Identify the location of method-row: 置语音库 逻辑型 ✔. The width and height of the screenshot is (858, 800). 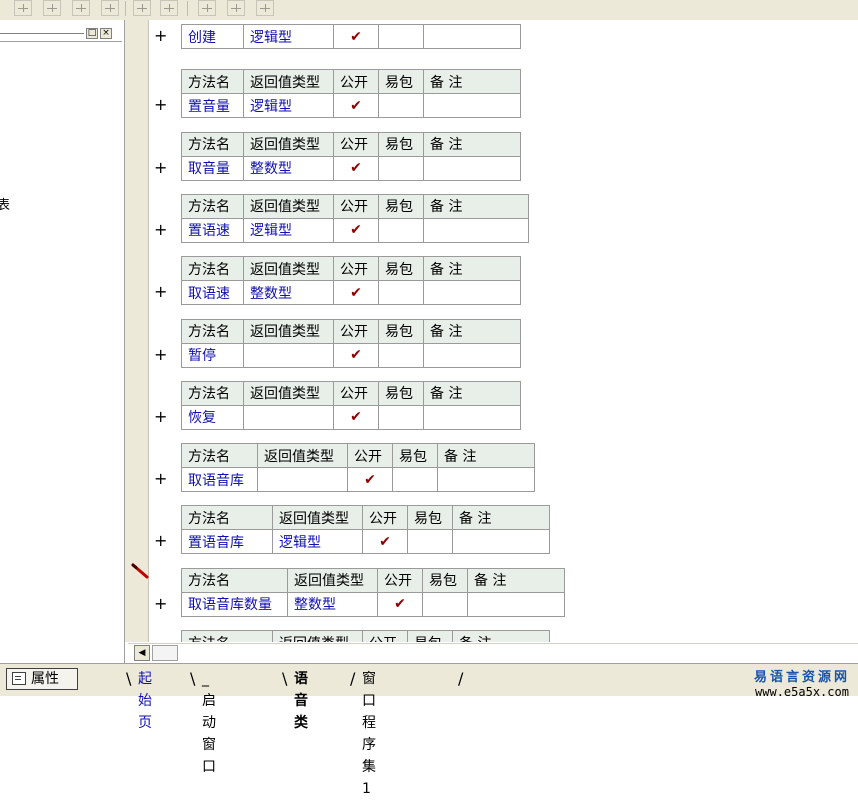
(365, 542).